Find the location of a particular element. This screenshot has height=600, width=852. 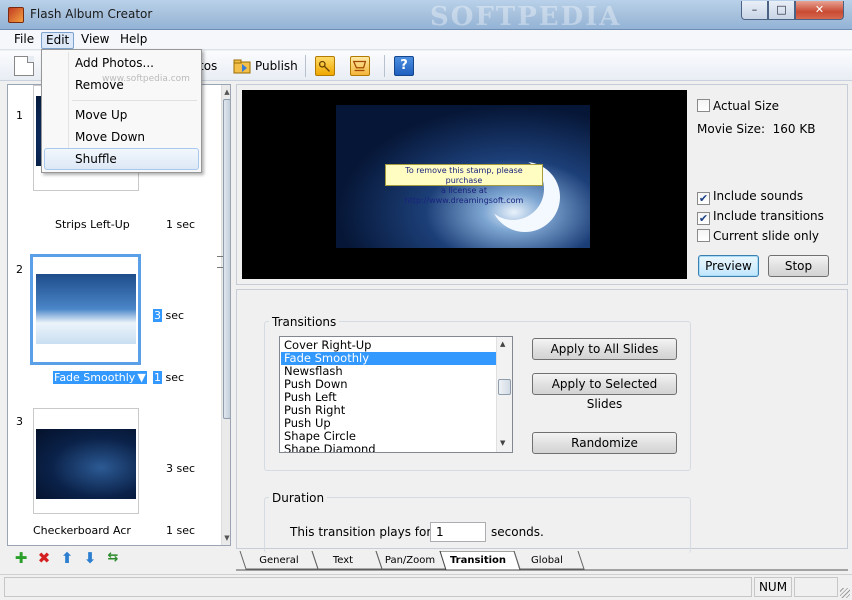

register-key-icon is located at coordinates (325, 66).